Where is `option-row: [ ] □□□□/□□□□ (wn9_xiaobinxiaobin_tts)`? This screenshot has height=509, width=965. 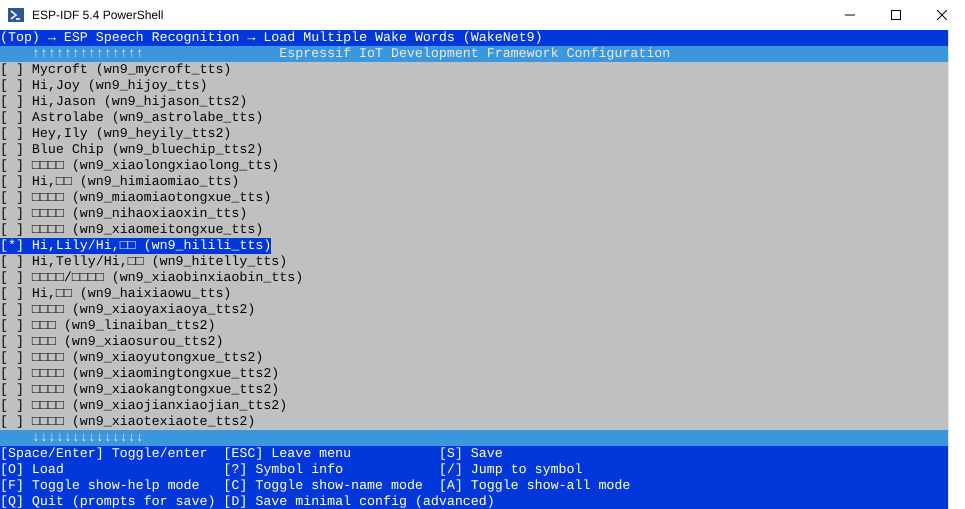 option-row: [ ] □□□□/□□□□ (wn9_xiaobinxiaobin_tts) is located at coordinates (152, 278).